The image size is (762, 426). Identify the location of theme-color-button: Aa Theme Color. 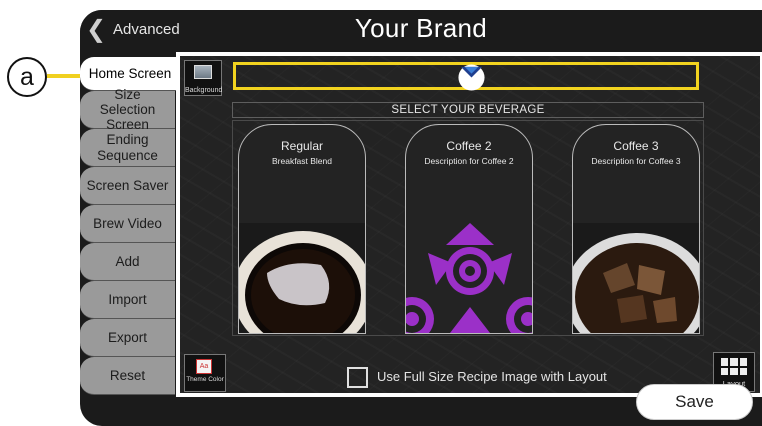
(205, 373).